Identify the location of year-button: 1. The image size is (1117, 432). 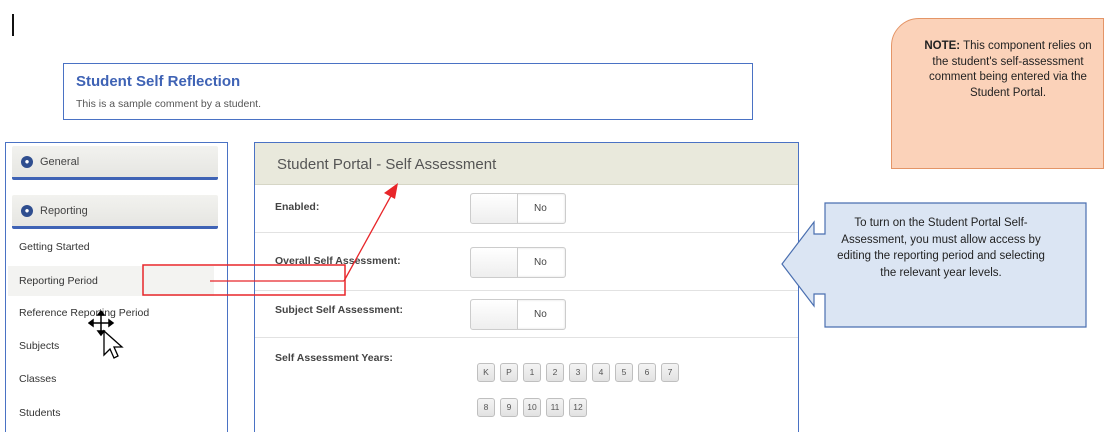
(532, 372).